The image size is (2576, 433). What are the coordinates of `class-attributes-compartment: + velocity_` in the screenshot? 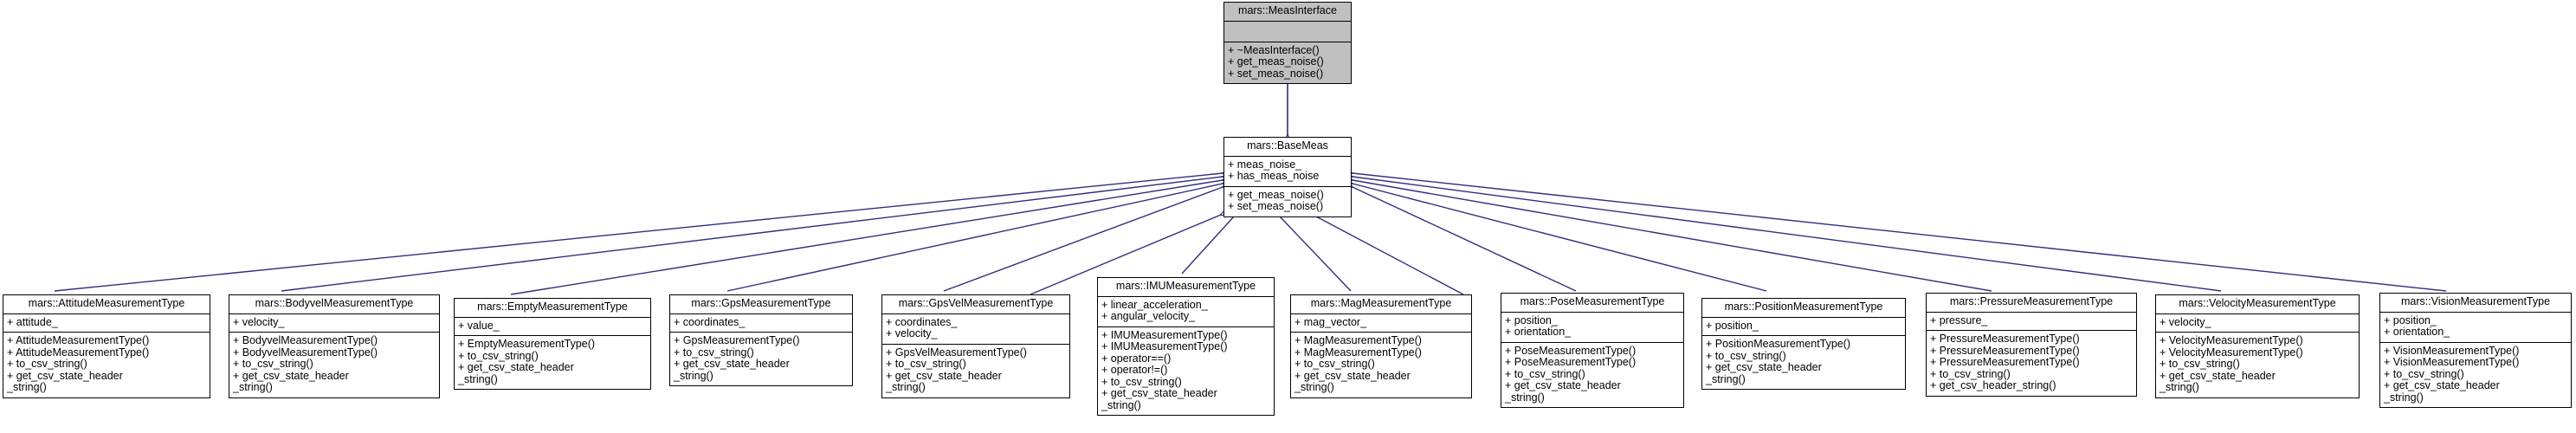 It's located at (334, 323).